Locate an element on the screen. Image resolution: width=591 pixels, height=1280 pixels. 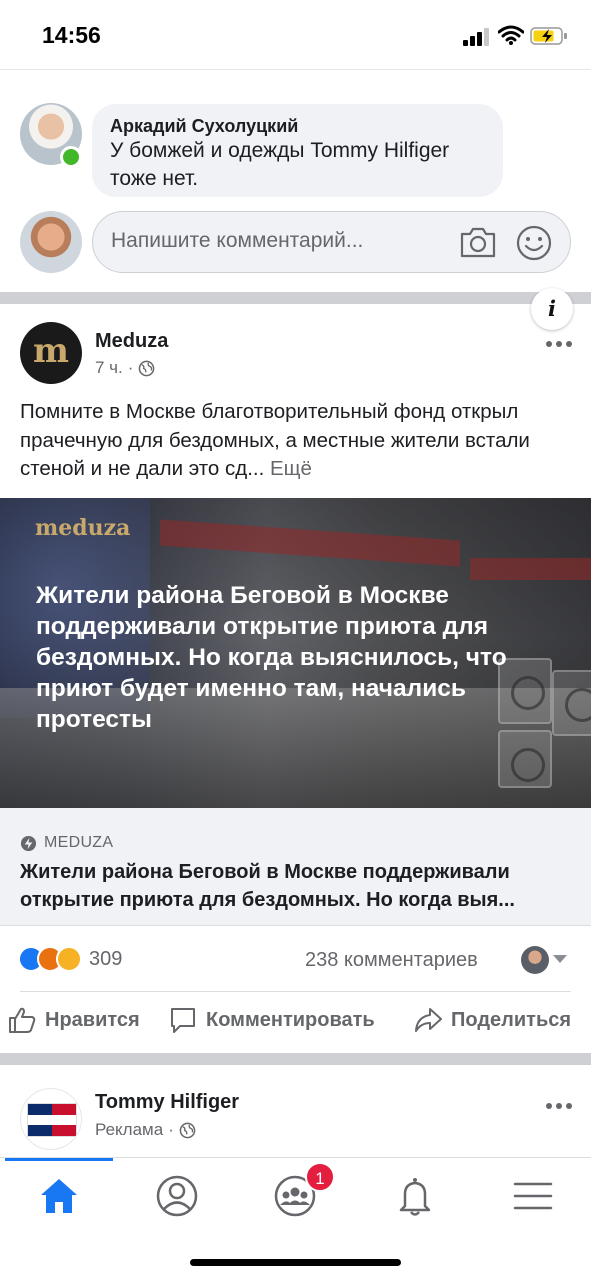
camera-icon is located at coordinates (478, 242).